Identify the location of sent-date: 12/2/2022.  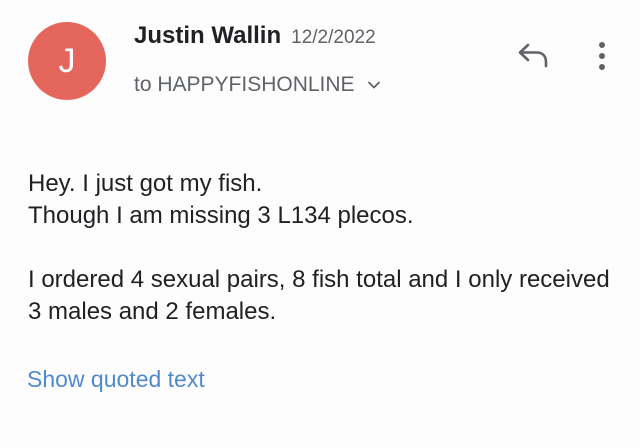
(333, 37).